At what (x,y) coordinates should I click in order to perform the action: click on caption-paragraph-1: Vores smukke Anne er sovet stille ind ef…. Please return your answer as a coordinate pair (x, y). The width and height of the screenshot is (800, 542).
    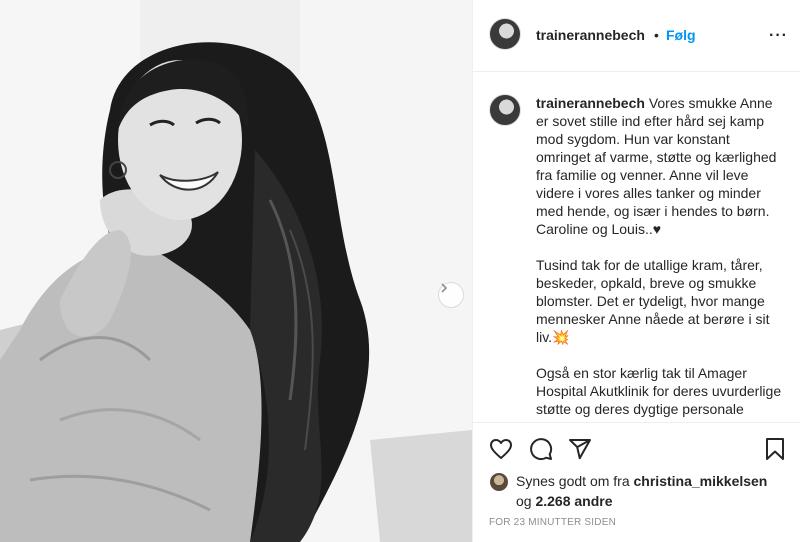
    Looking at the image, I should click on (656, 166).